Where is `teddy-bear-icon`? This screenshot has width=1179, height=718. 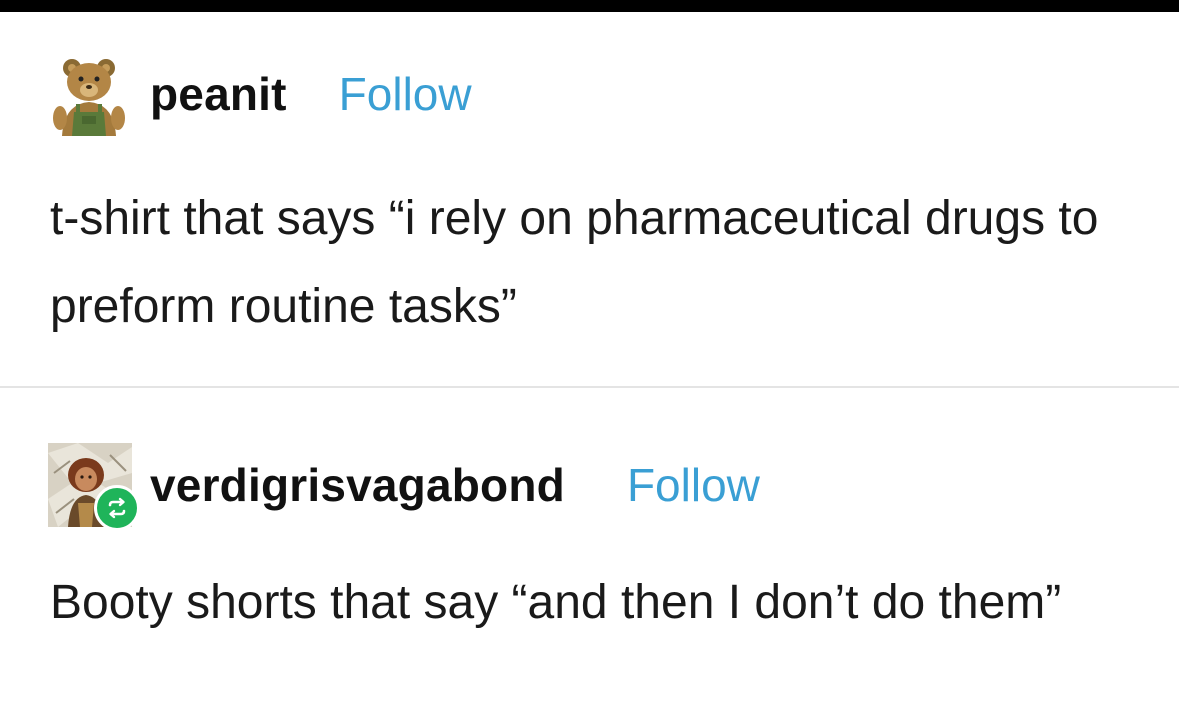
teddy-bear-icon is located at coordinates (89, 97).